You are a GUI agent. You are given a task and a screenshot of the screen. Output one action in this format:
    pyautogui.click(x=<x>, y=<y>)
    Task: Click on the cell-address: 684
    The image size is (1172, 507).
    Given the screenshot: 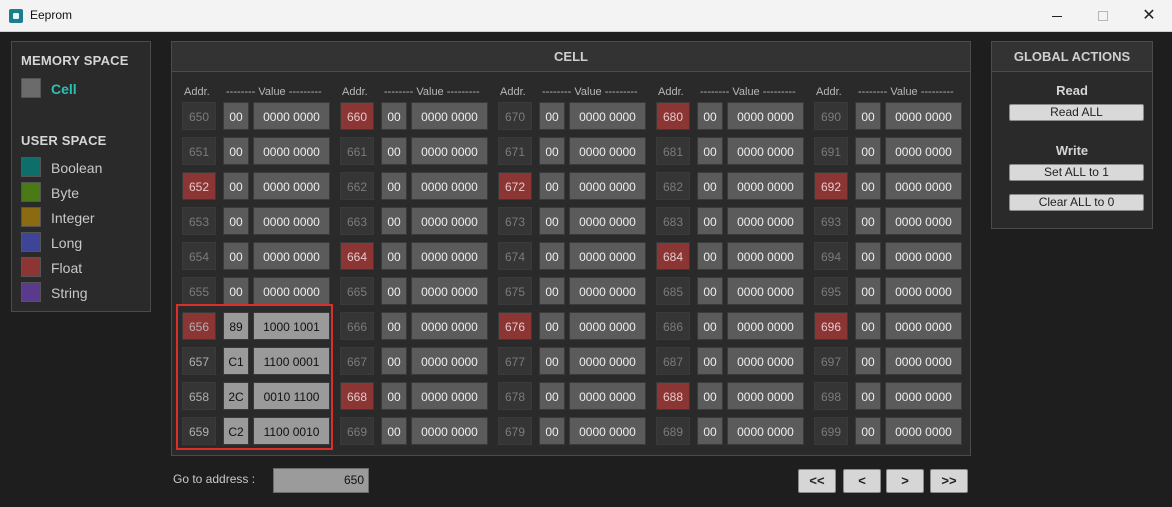 What is the action you would take?
    pyautogui.click(x=673, y=256)
    